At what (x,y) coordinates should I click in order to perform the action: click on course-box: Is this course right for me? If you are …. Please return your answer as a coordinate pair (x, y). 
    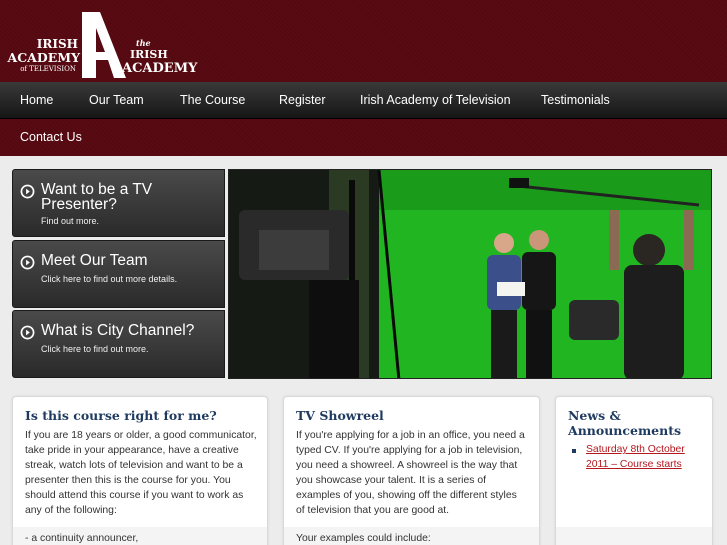
    Looking at the image, I should click on (140, 470).